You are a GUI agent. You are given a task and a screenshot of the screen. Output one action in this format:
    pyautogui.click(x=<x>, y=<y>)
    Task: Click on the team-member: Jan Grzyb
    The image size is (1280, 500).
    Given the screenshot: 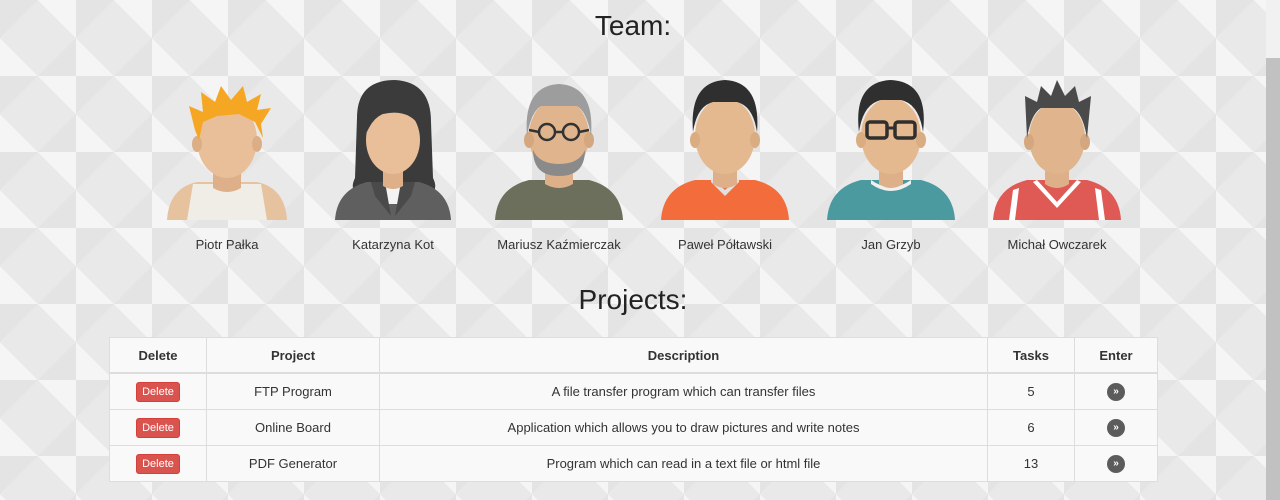 What is the action you would take?
    pyautogui.click(x=891, y=165)
    